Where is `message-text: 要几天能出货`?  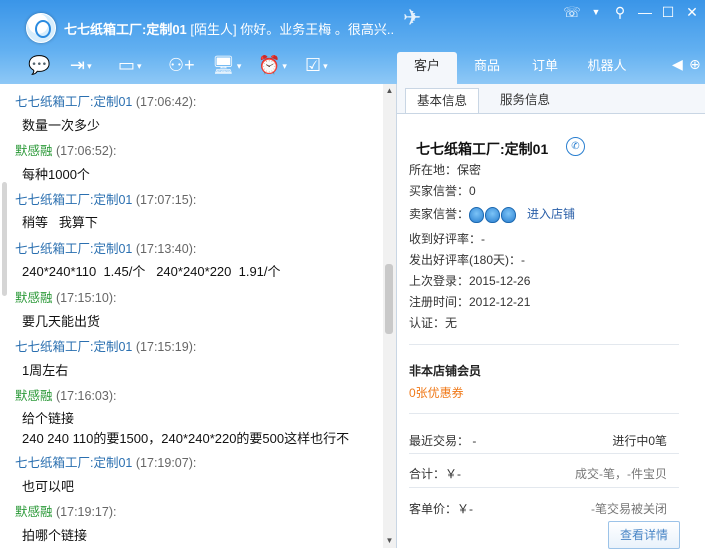 message-text: 要几天能出货 is located at coordinates (61, 321).